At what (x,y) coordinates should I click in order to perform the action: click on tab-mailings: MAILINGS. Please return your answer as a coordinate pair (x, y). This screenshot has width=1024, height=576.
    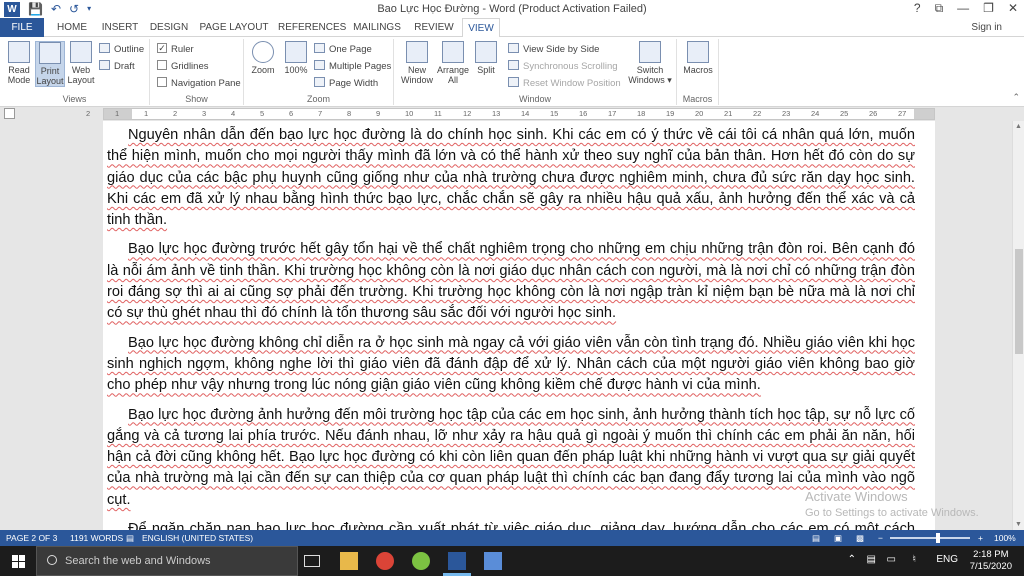
    Looking at the image, I should click on (377, 27).